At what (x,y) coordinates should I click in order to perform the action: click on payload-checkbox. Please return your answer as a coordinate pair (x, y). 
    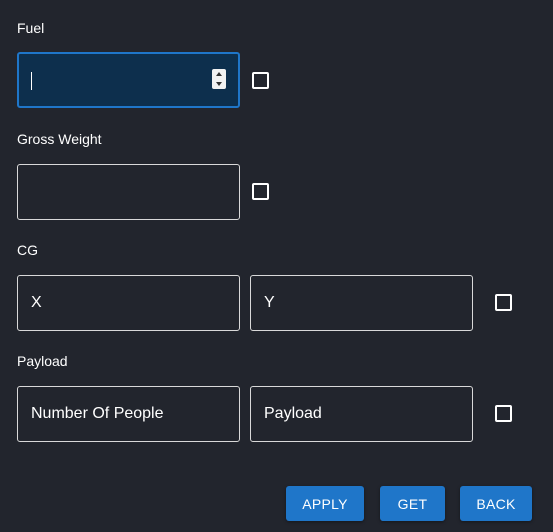
    Looking at the image, I should click on (503, 413).